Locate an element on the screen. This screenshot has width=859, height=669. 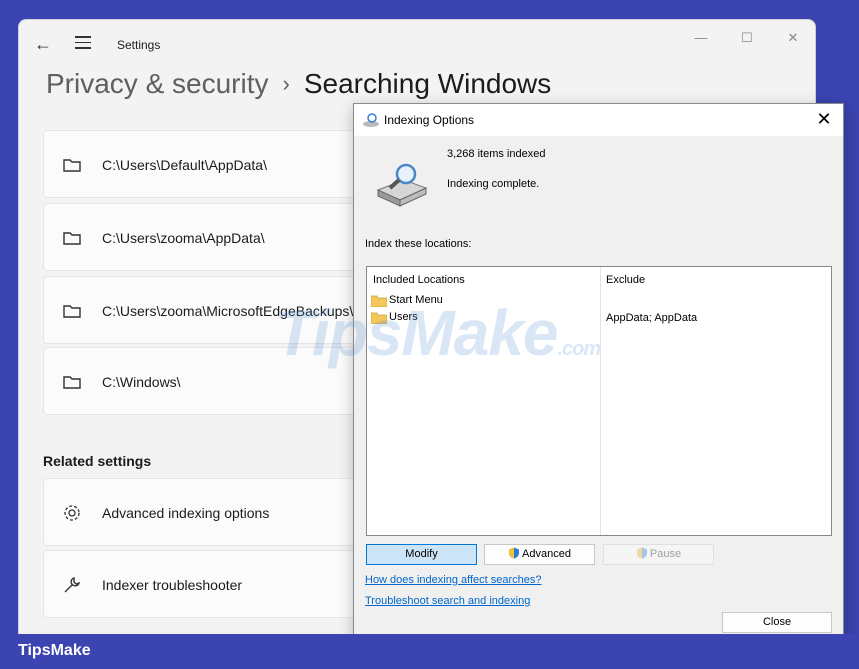
folder-path: C:\Users\Default\AppData\ is located at coordinates (184, 165).